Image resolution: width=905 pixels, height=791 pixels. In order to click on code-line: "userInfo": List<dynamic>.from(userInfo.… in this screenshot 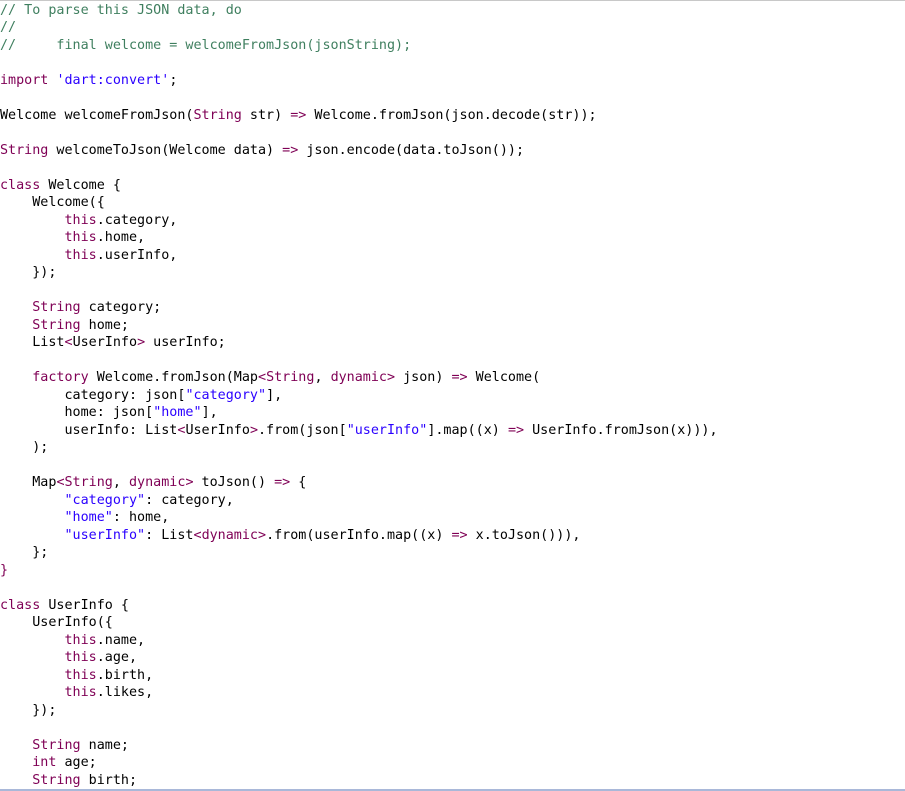, I will do `click(290, 536)`.